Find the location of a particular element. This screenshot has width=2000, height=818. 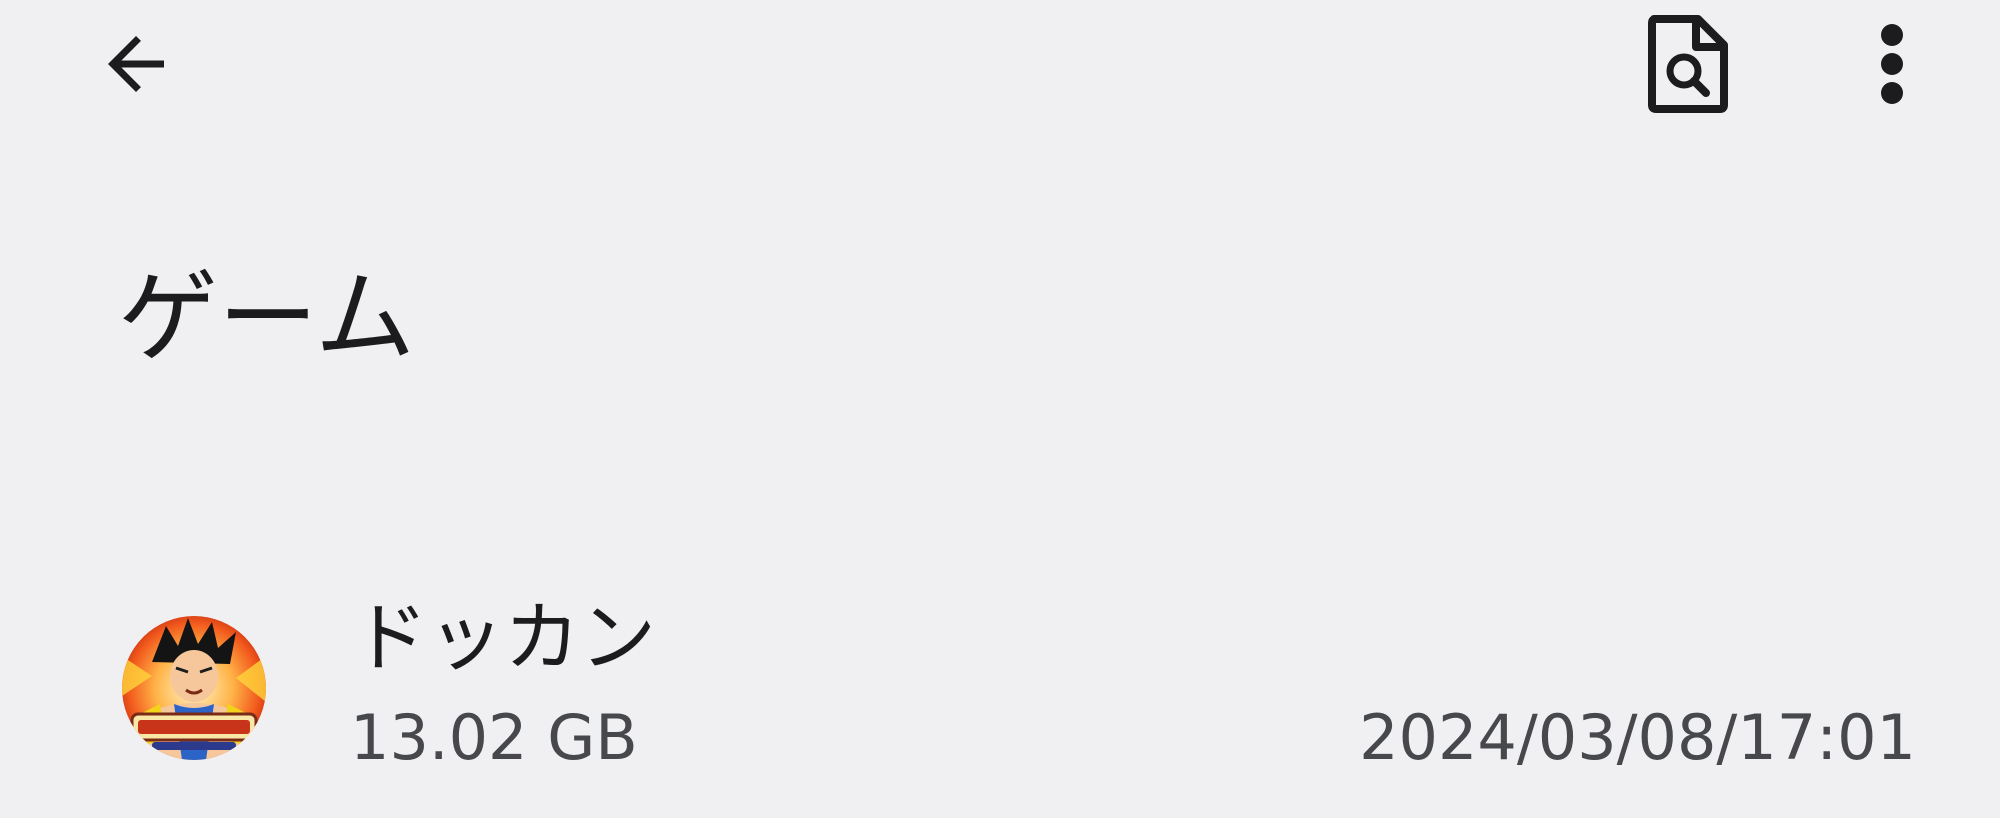

more-options-button is located at coordinates (1892, 64).